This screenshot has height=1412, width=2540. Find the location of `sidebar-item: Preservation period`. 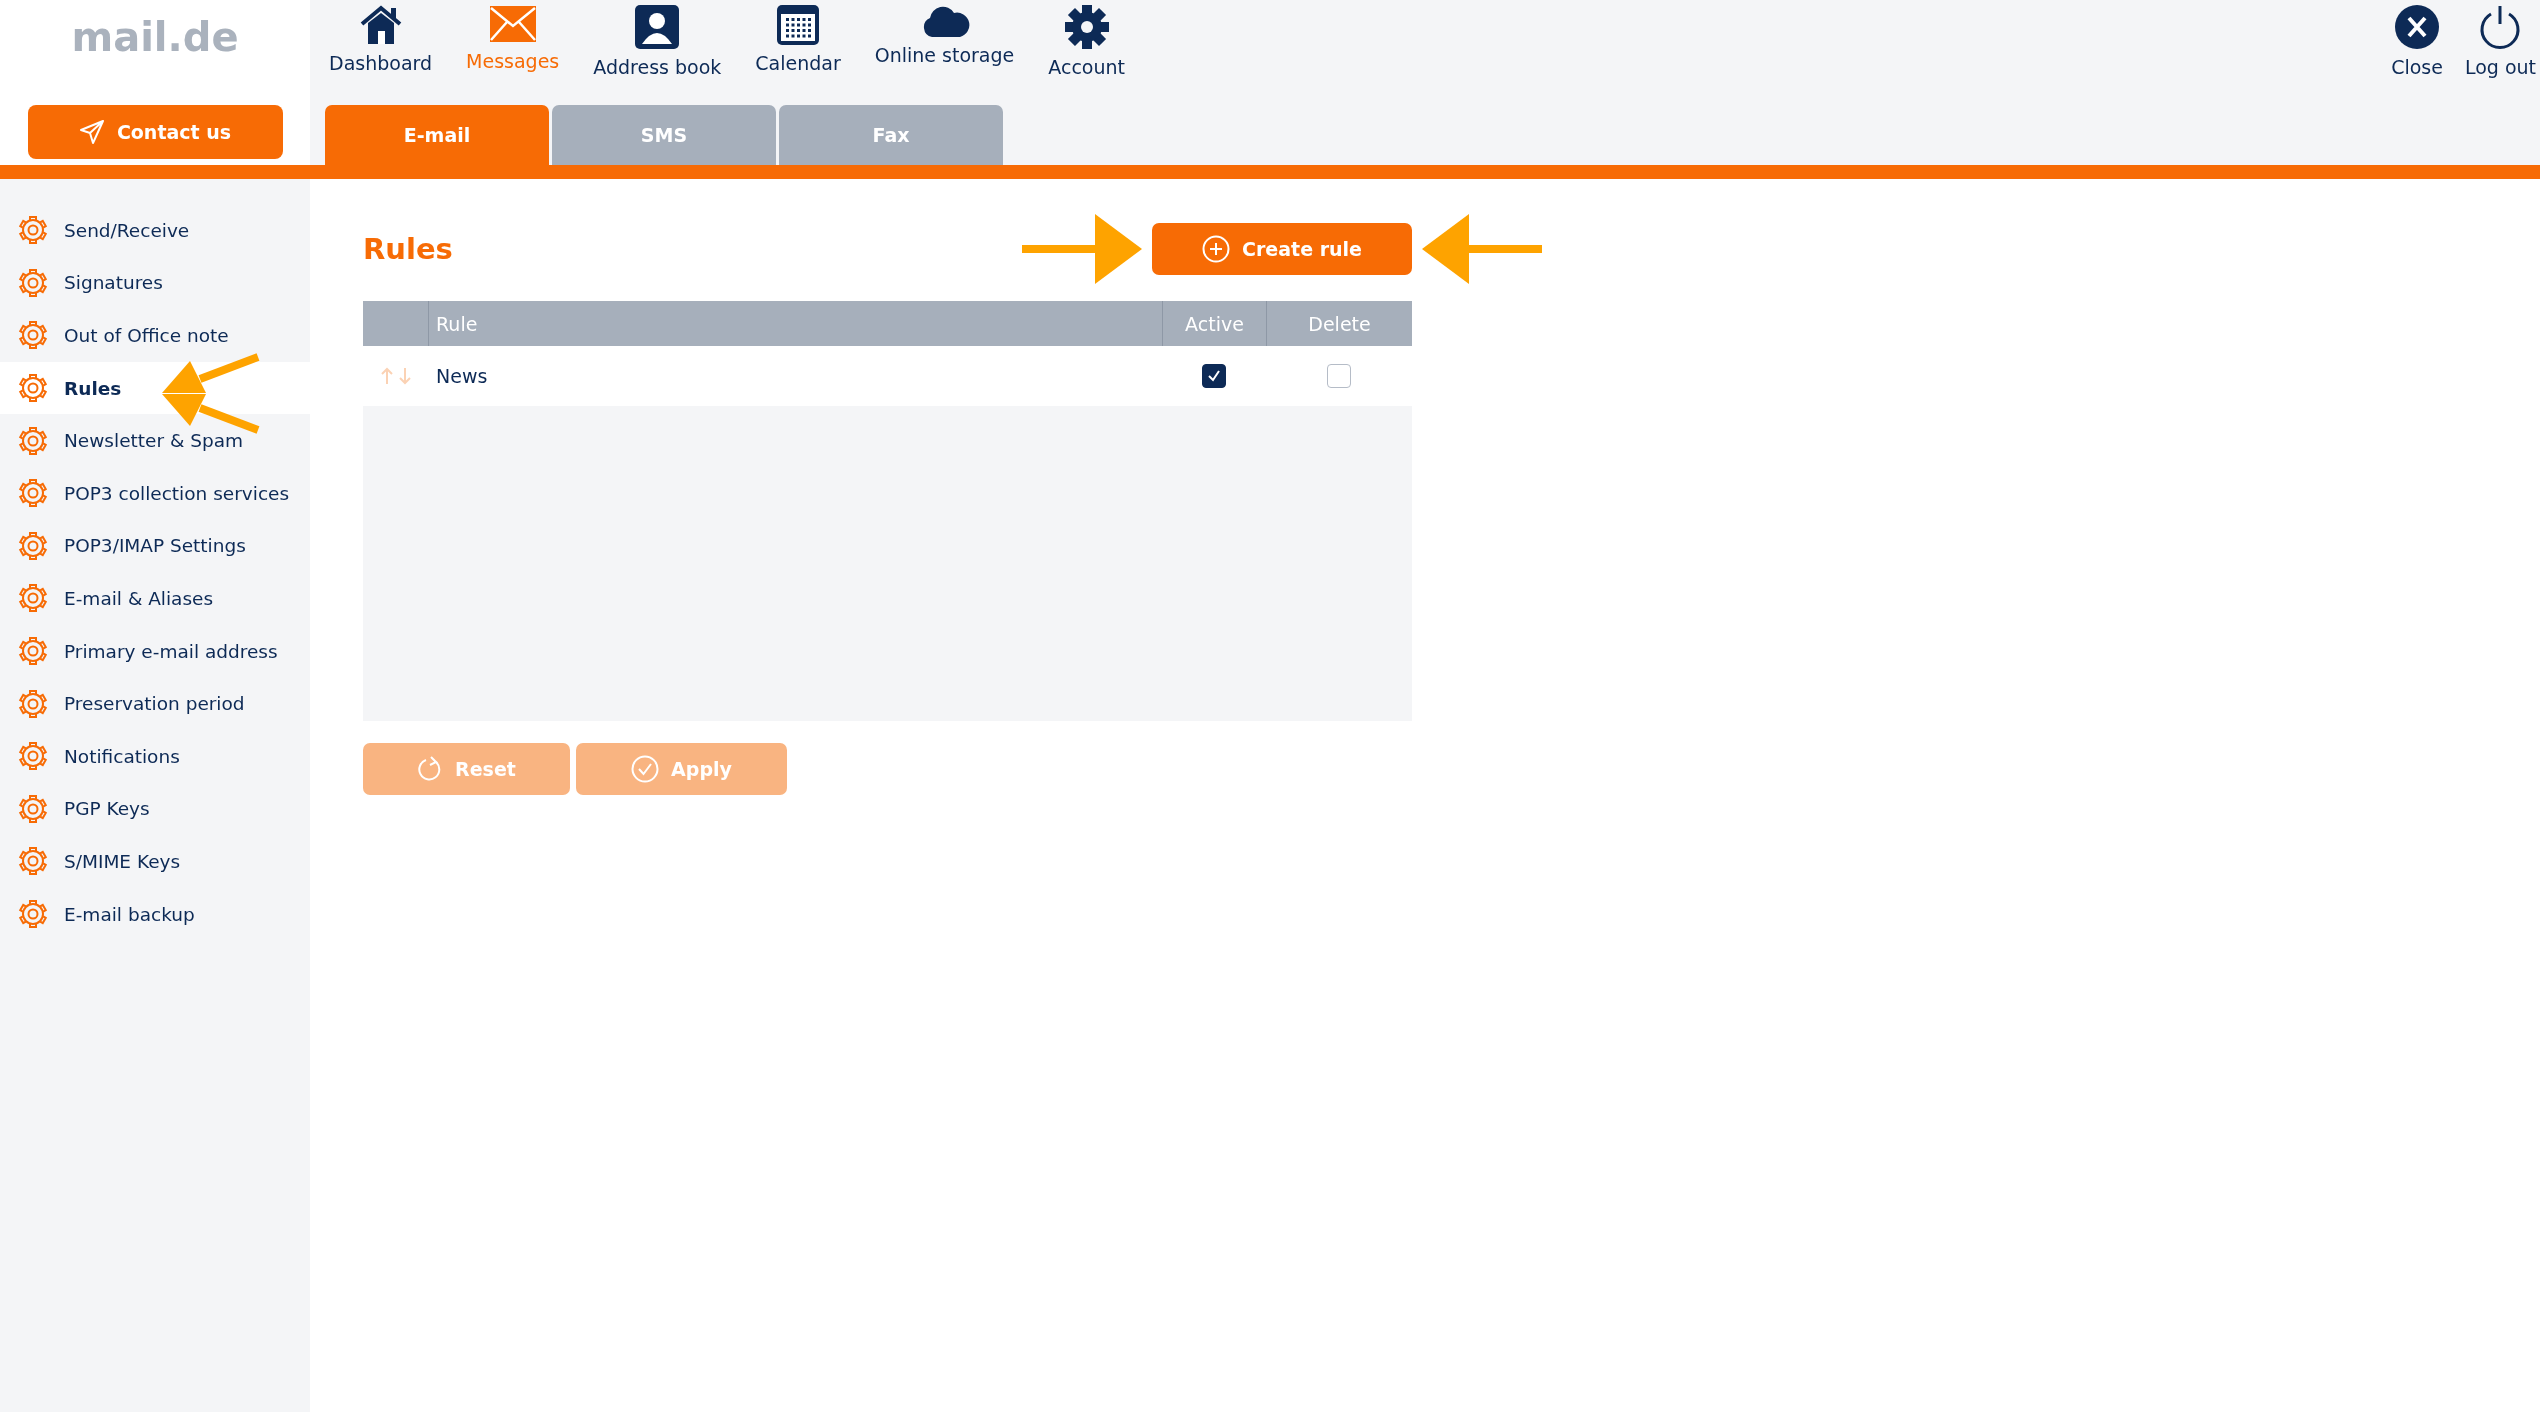

sidebar-item: Preservation period is located at coordinates (155, 703).